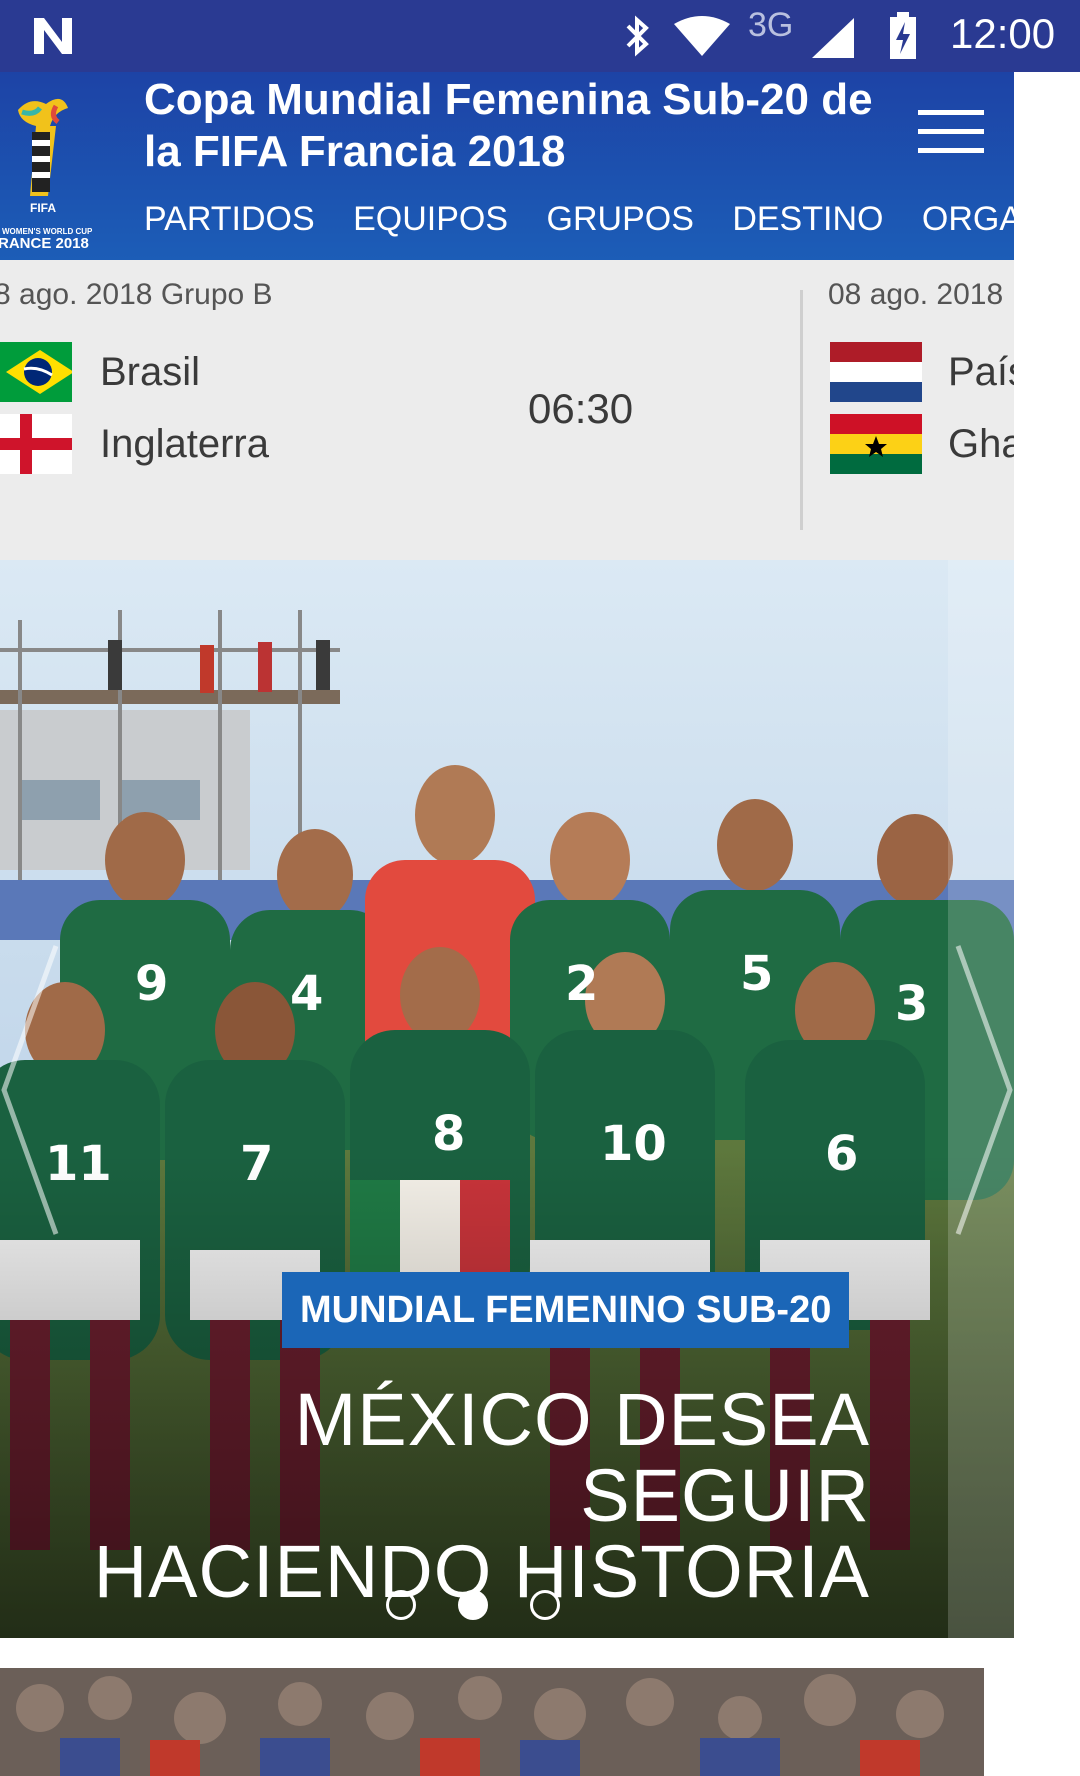 Image resolution: width=1080 pixels, height=1776 pixels. Describe the element at coordinates (981, 444) in the screenshot. I see `team-name-away: Gha` at that location.